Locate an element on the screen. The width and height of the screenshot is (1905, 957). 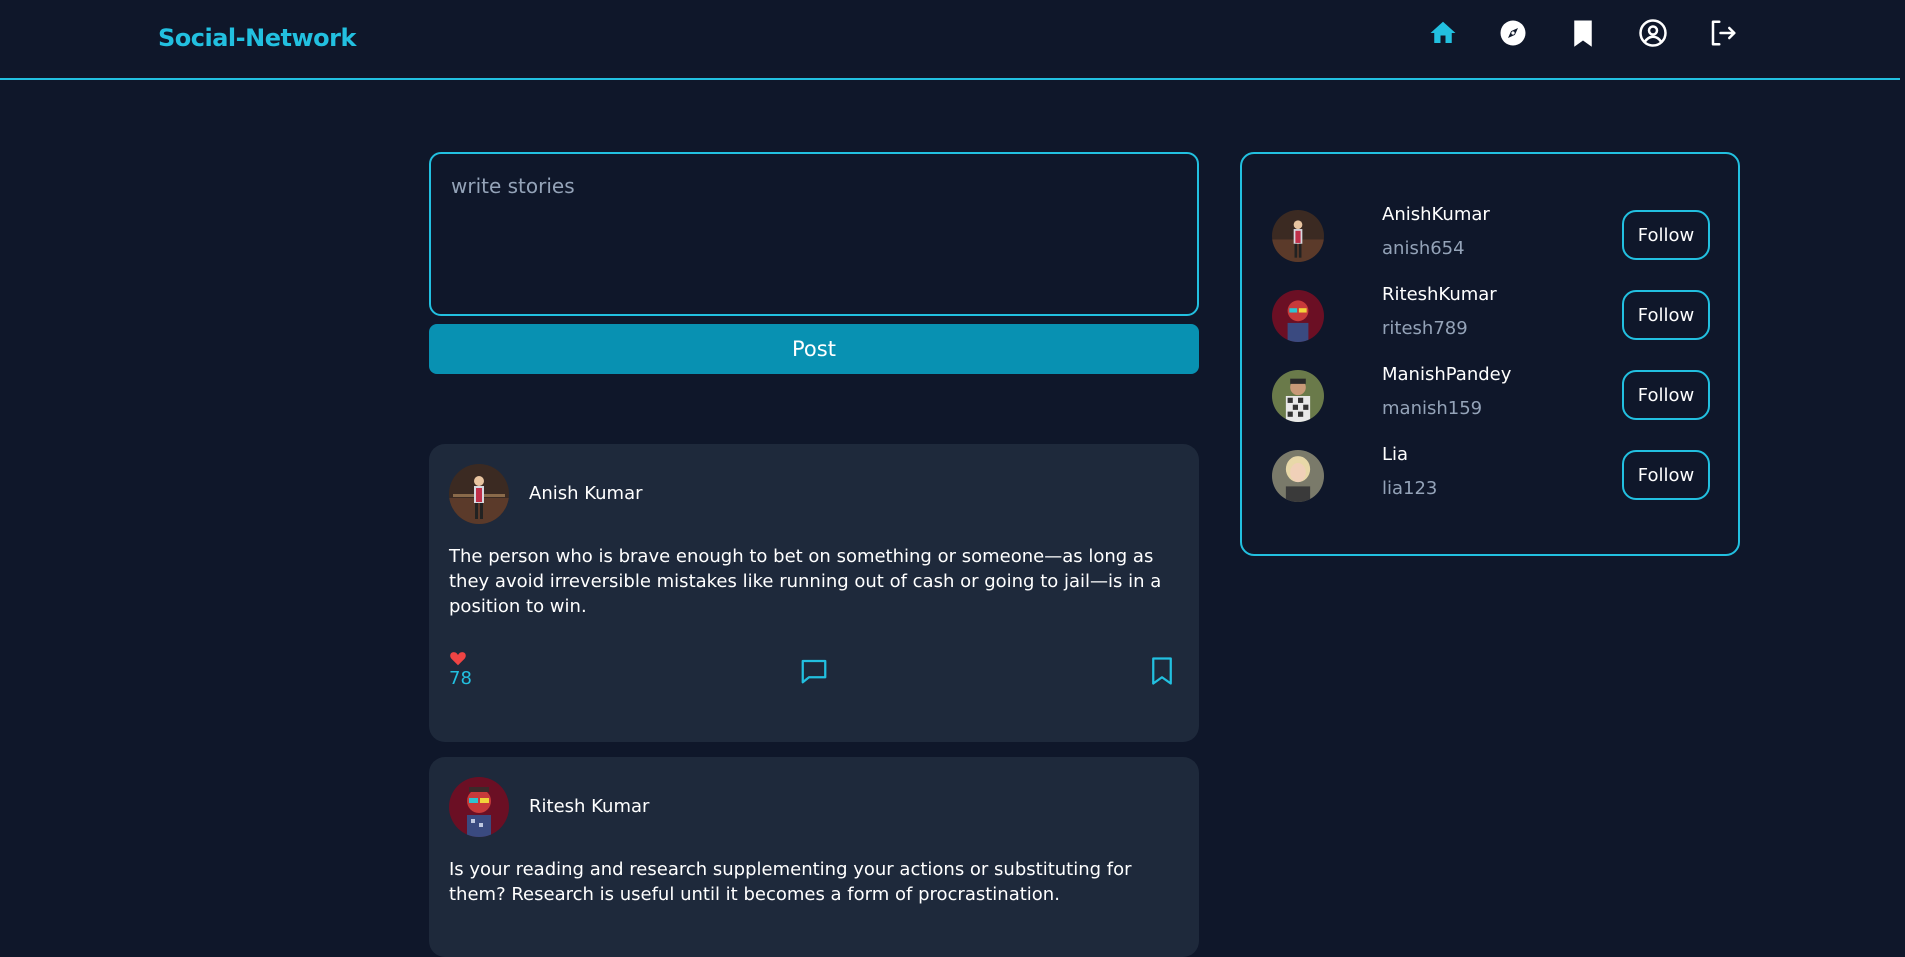
like-count: 78 is located at coordinates (460, 678).